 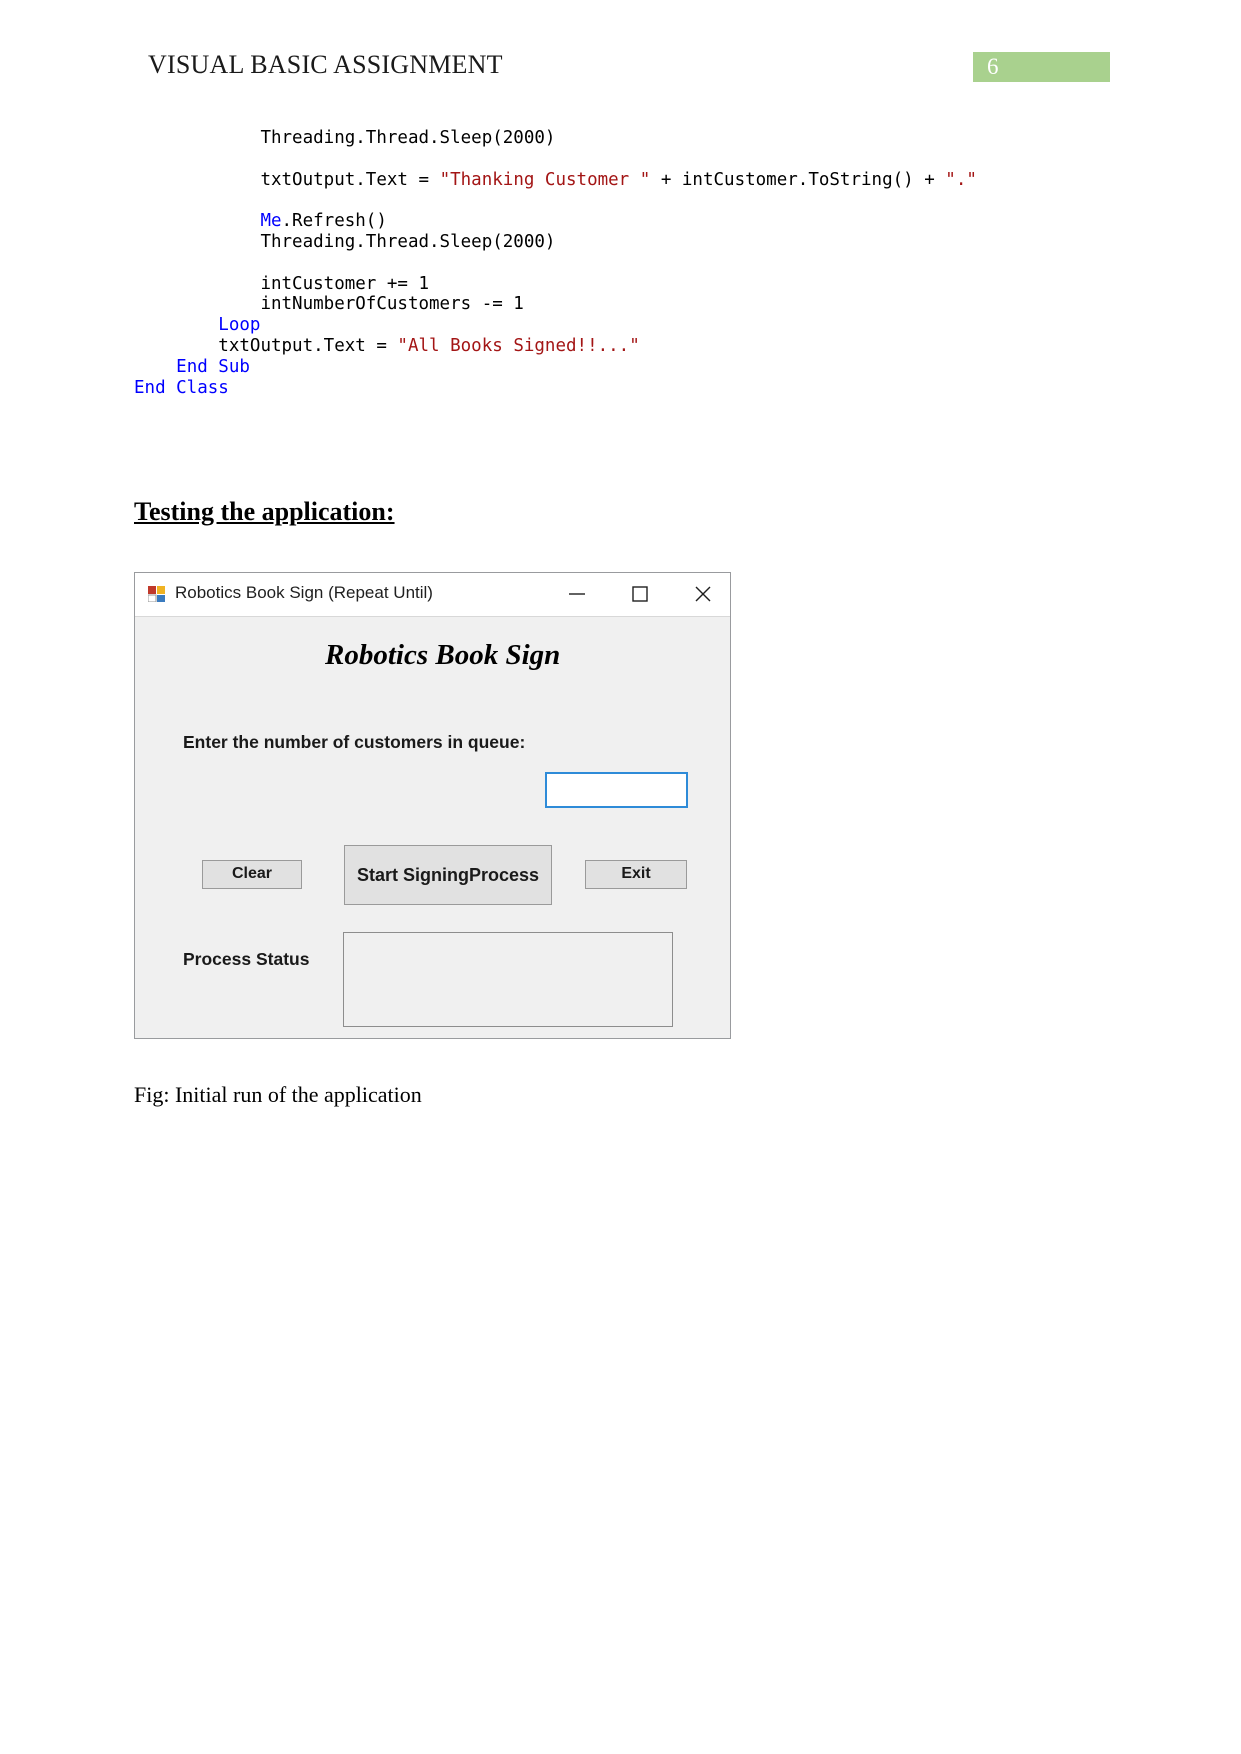 What do you see at coordinates (508, 979) in the screenshot?
I see `process-status-output` at bounding box center [508, 979].